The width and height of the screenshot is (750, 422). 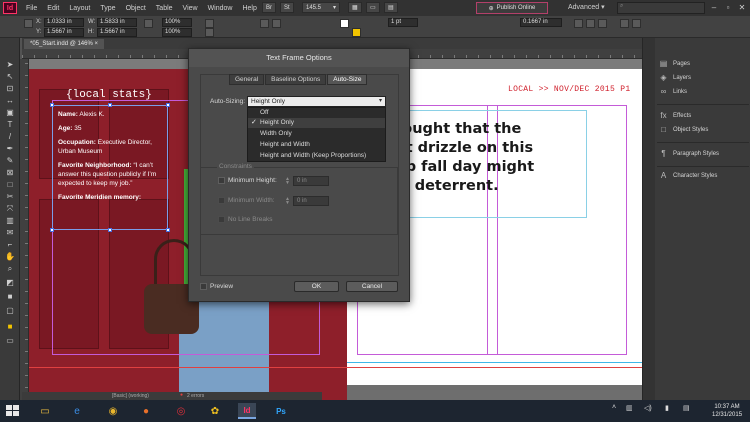 I want to click on rotate-icon, so click(x=209, y=23).